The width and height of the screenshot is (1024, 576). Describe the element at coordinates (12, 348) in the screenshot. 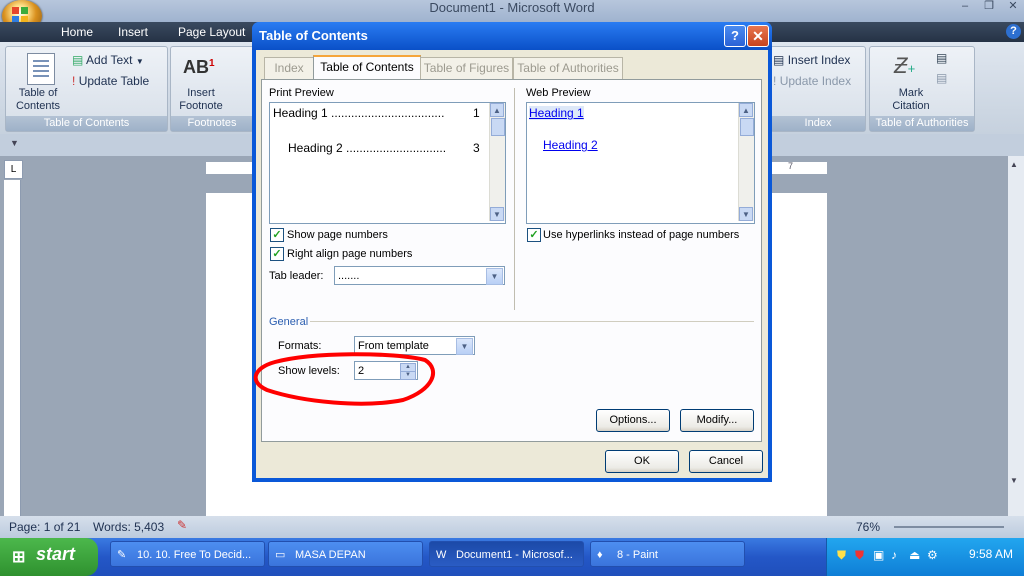

I see `vertical-ruler` at that location.